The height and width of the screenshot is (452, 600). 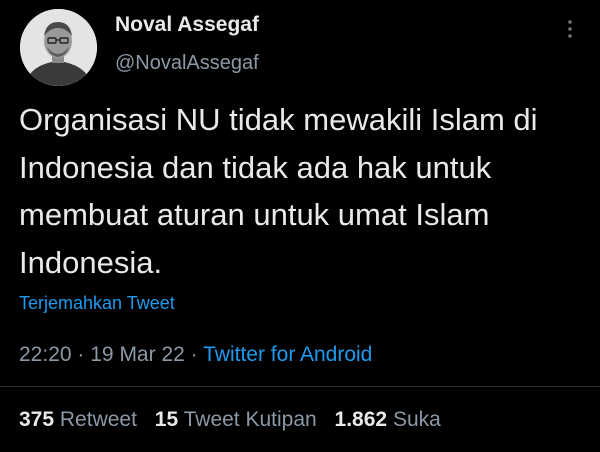 I want to click on like-count-link: 1.862 Suka, so click(x=388, y=419).